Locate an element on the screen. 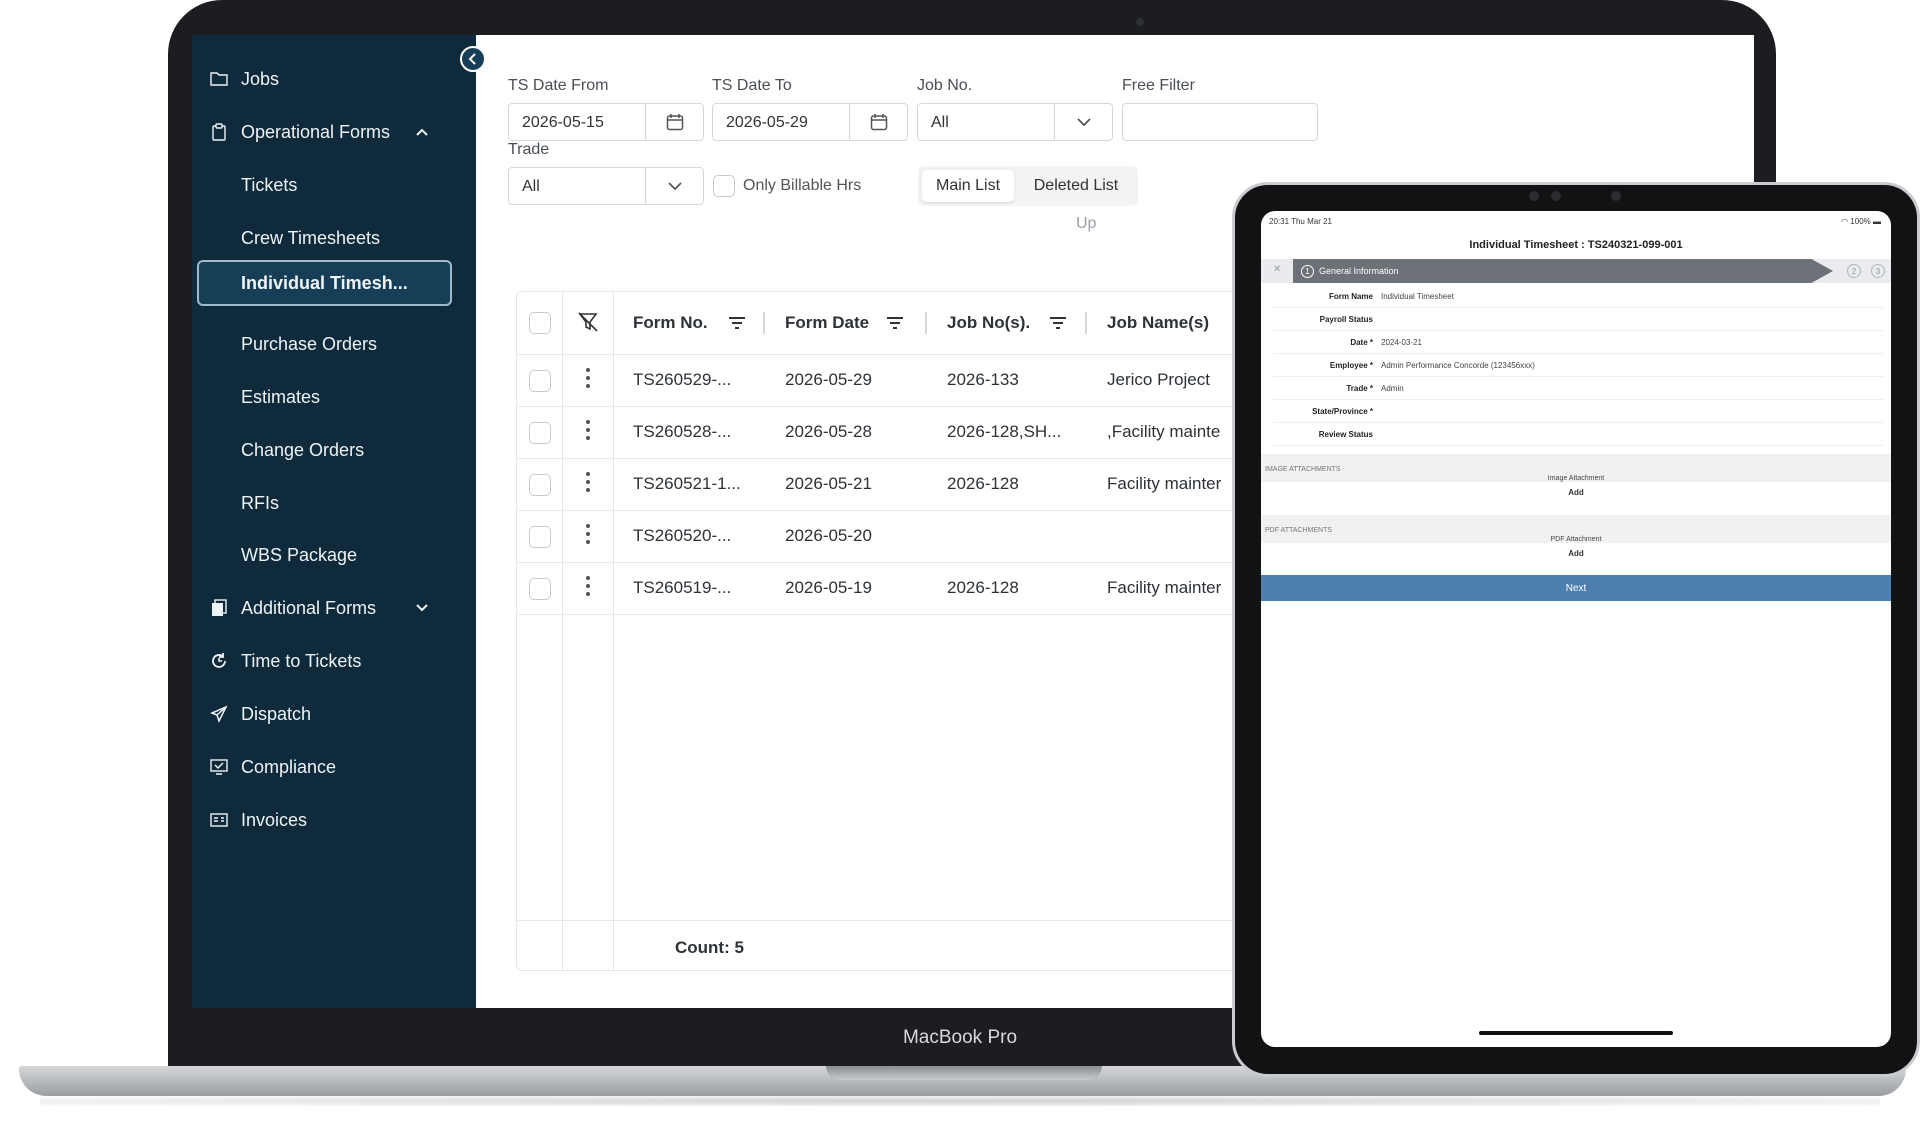 This screenshot has height=1121, width=1920. step-2: 2 is located at coordinates (1854, 271).